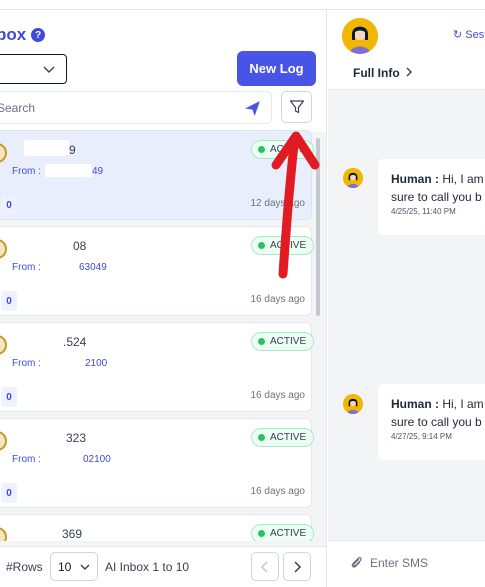 The height and width of the screenshot is (587, 485). I want to click on sms-composer: Enter SMS, so click(406, 563).